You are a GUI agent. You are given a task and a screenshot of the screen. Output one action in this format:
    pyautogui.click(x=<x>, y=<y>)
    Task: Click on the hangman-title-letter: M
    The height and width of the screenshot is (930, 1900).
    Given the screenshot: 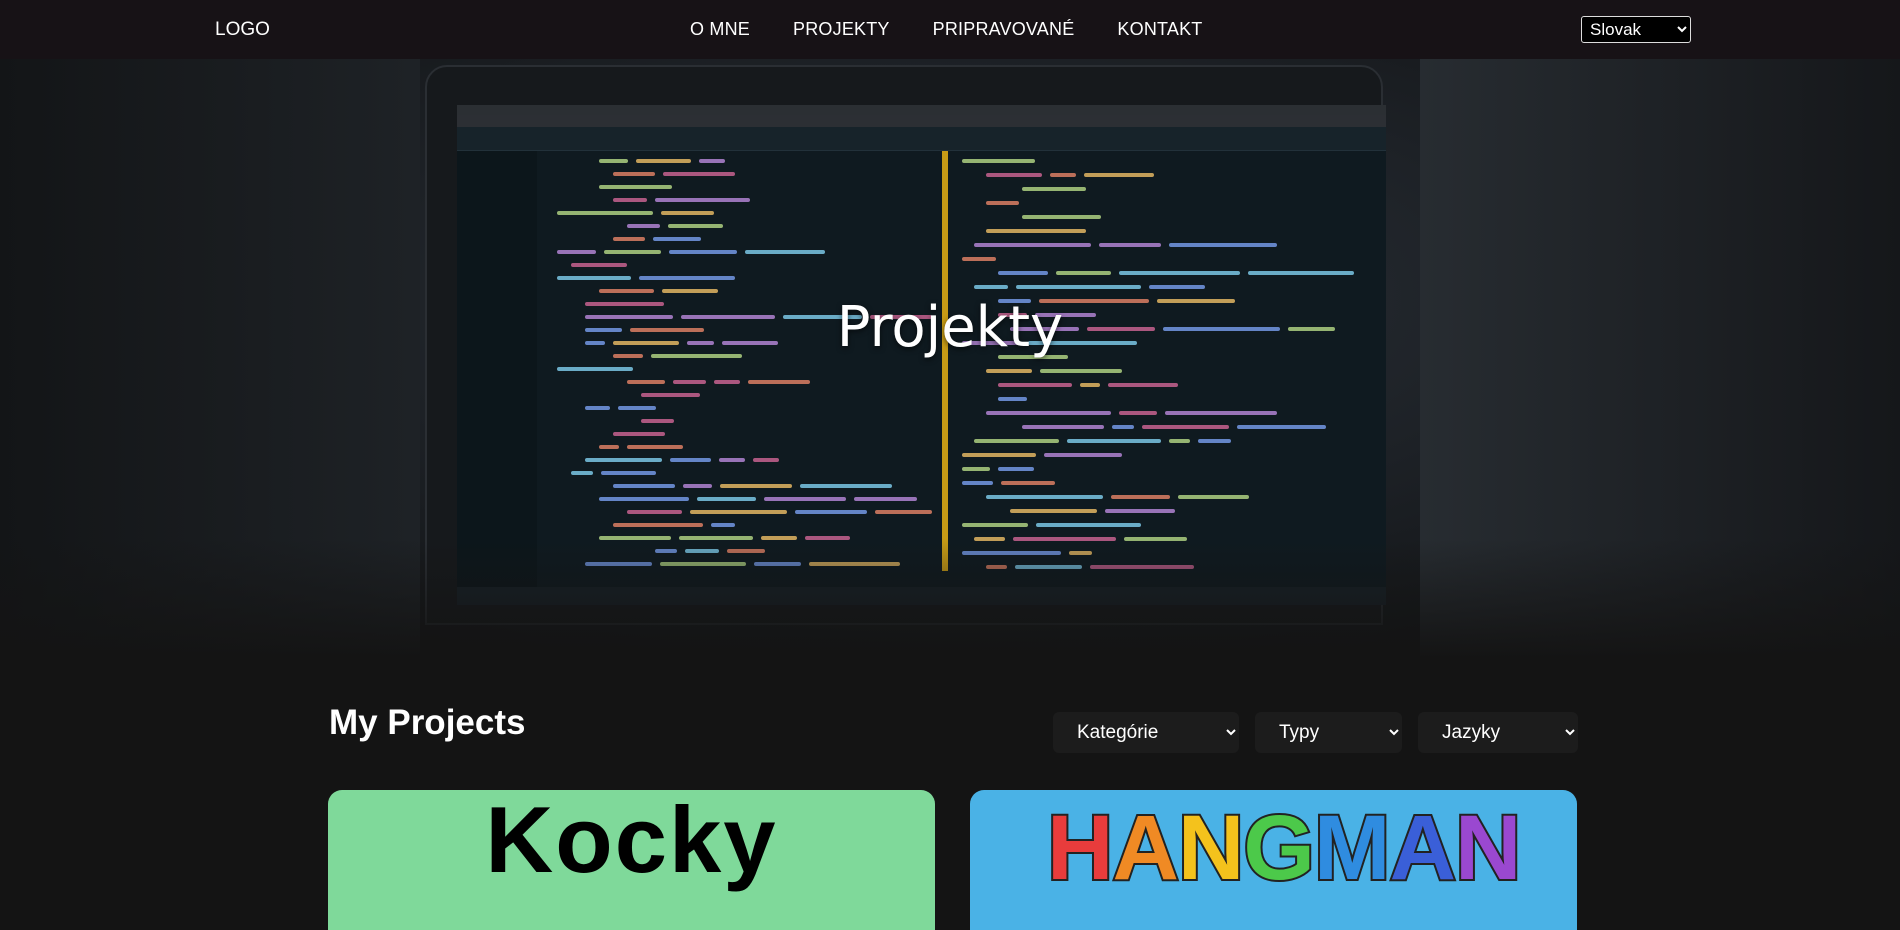 What is the action you would take?
    pyautogui.click(x=1352, y=848)
    